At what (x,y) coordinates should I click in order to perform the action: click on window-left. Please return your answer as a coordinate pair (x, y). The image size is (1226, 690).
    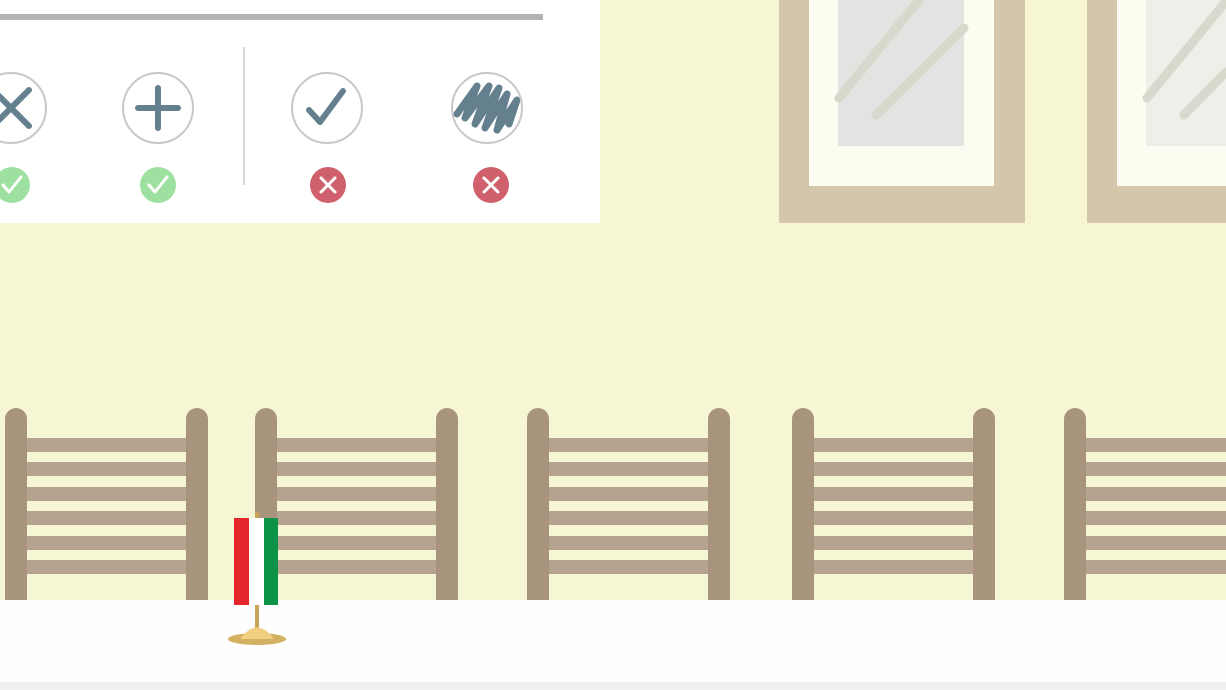
    Looking at the image, I should click on (902, 111).